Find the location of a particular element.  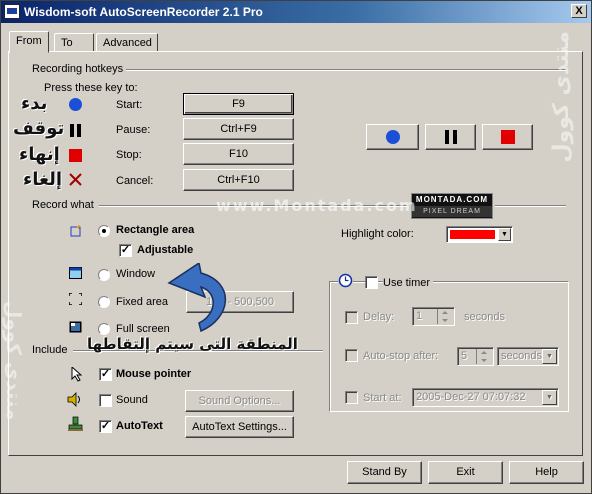

annotation-arrow is located at coordinates (197, 298).